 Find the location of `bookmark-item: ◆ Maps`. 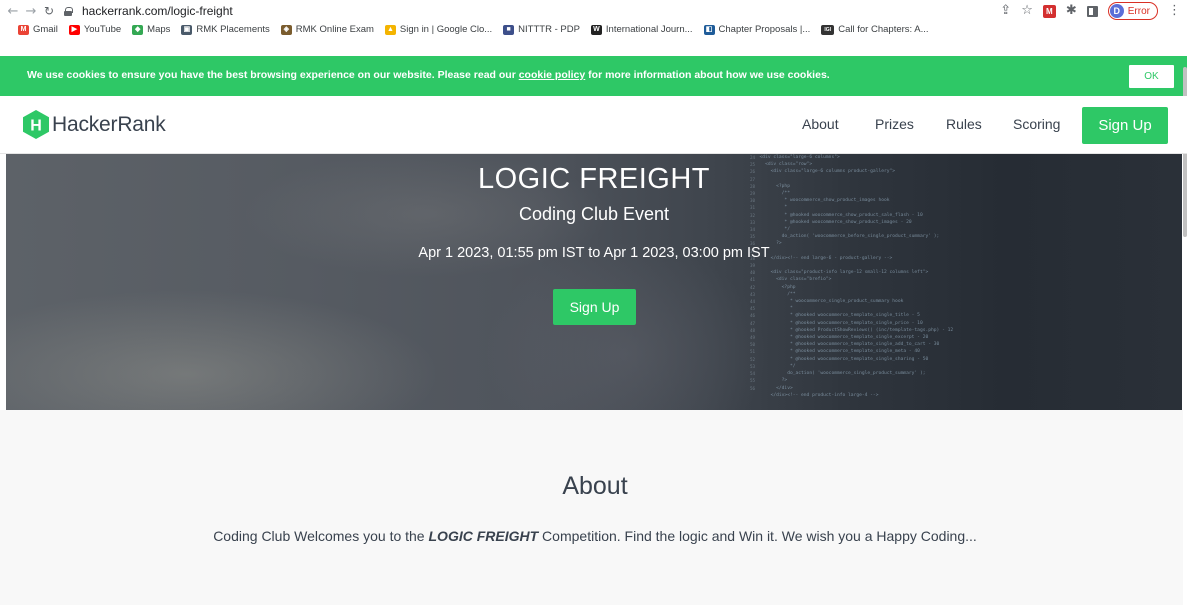

bookmark-item: ◆ Maps is located at coordinates (151, 29).